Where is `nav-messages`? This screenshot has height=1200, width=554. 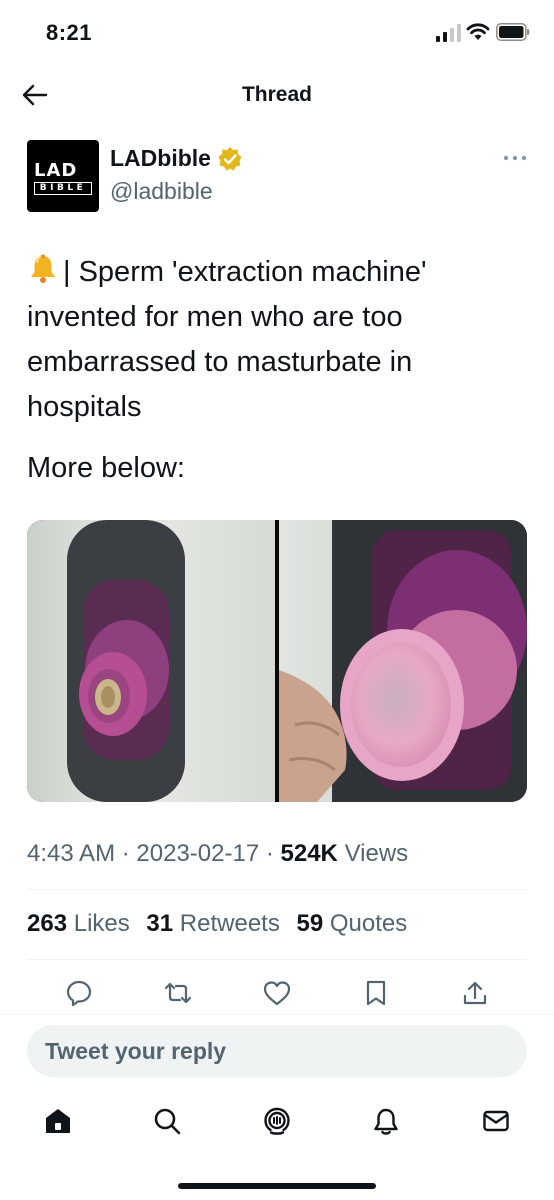 nav-messages is located at coordinates (496, 1121).